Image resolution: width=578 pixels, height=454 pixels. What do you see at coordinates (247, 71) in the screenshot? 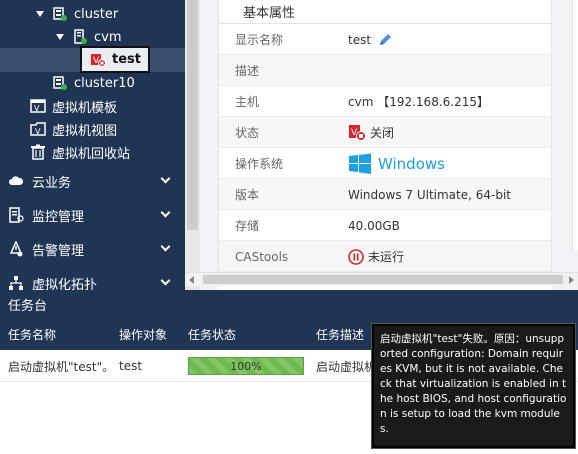
I see `prop-label: 描述` at bounding box center [247, 71].